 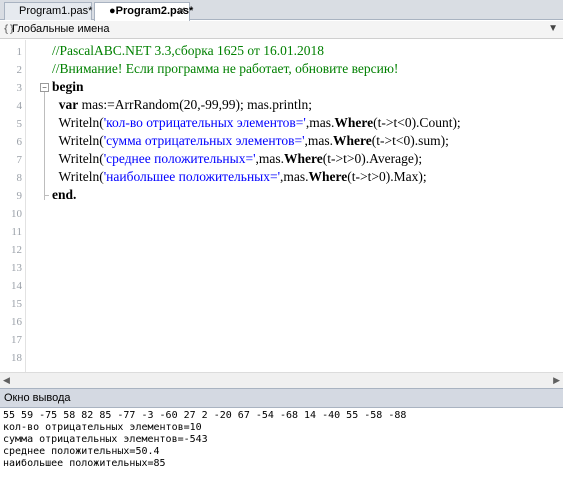 I want to click on line-number: 9, so click(x=19, y=196).